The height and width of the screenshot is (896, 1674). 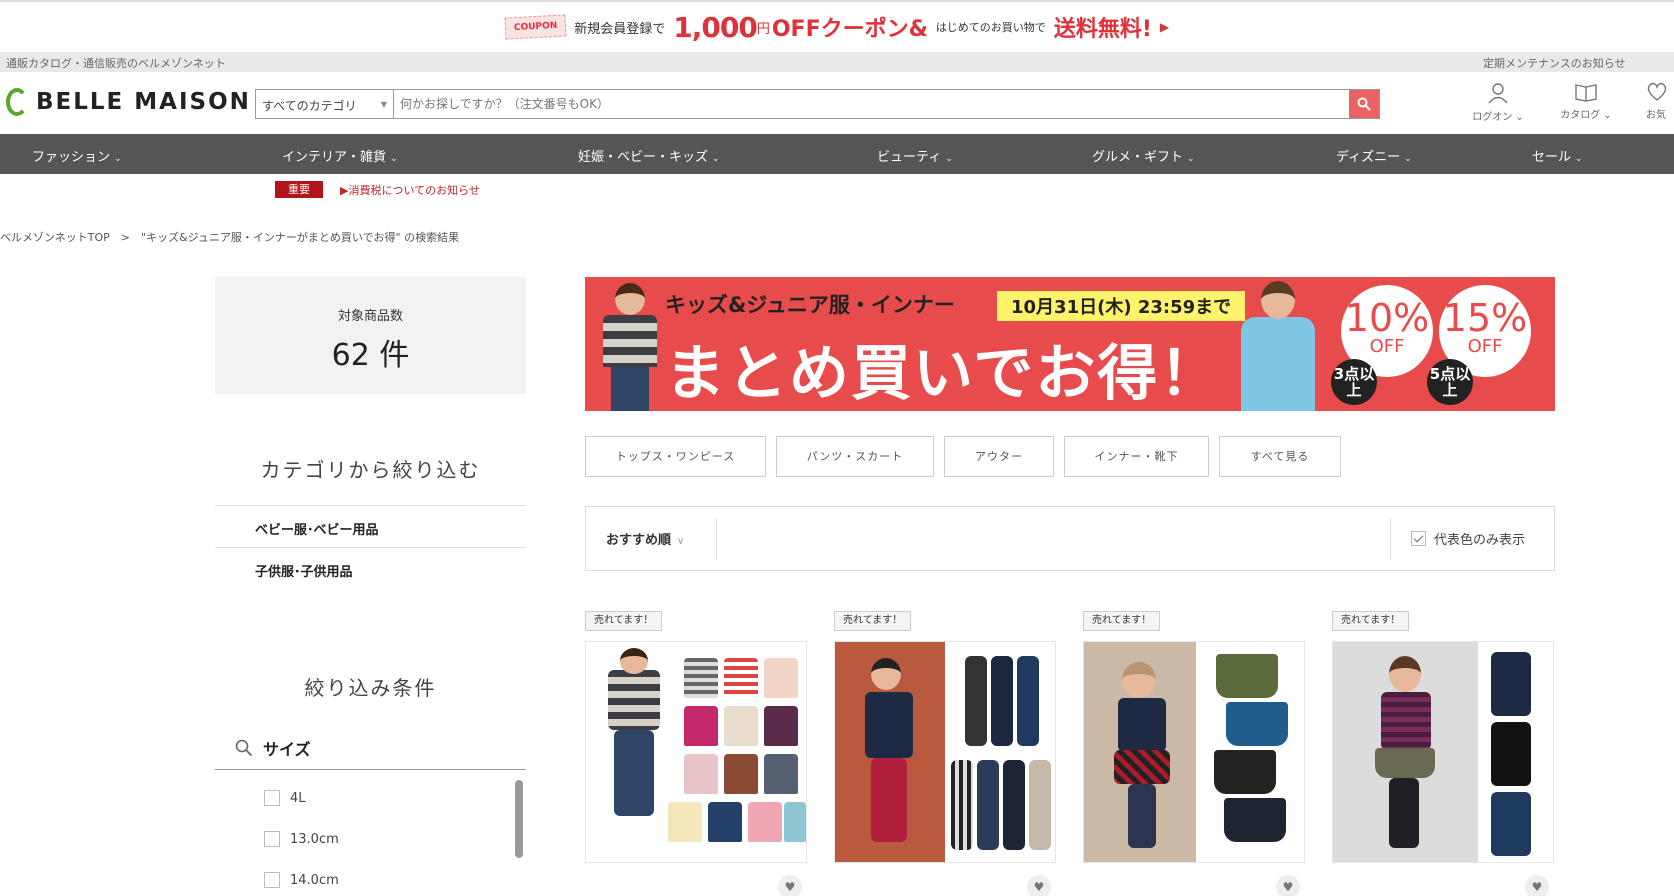 I want to click on chip-pants: パンツ・スカート, so click(x=855, y=456).